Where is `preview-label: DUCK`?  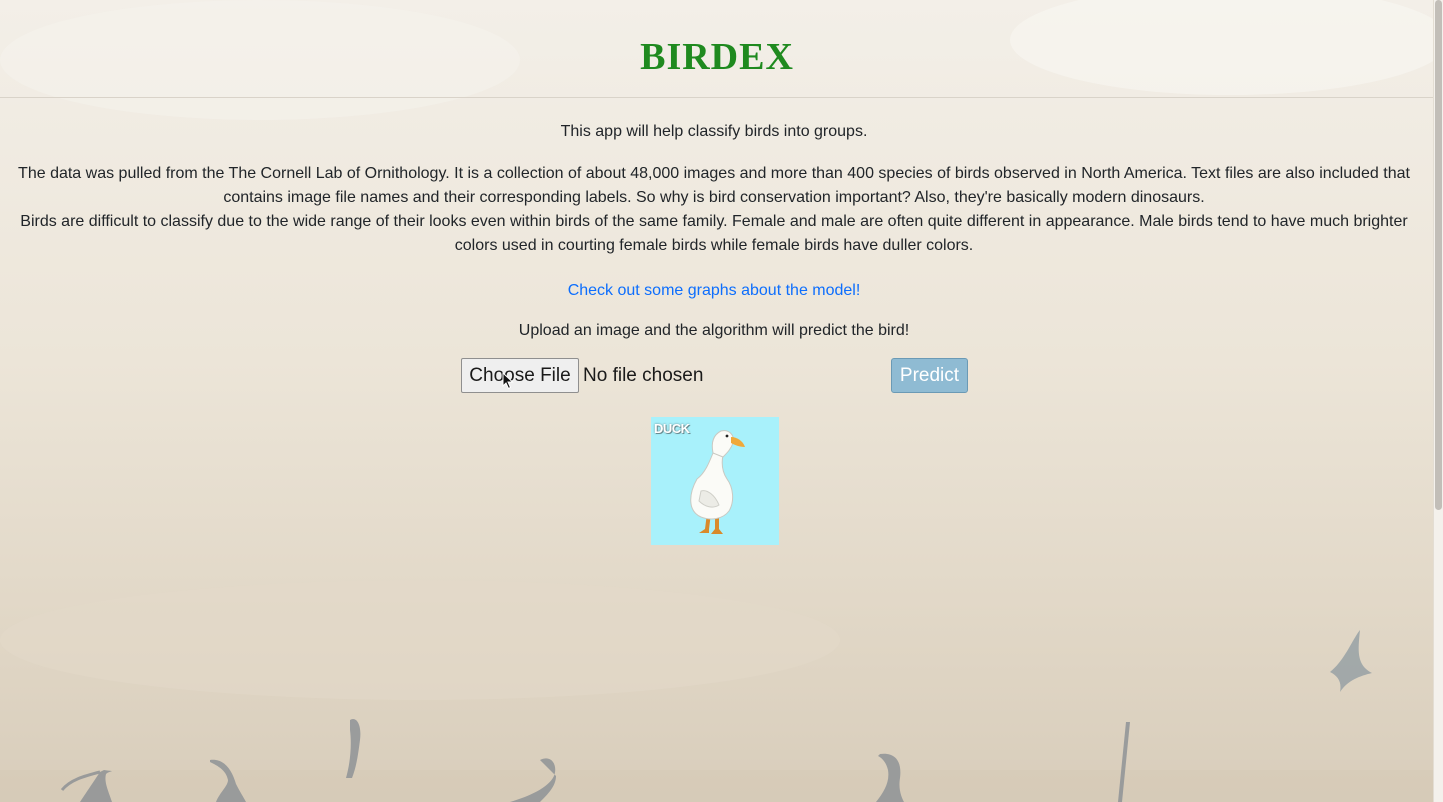 preview-label: DUCK is located at coordinates (672, 428).